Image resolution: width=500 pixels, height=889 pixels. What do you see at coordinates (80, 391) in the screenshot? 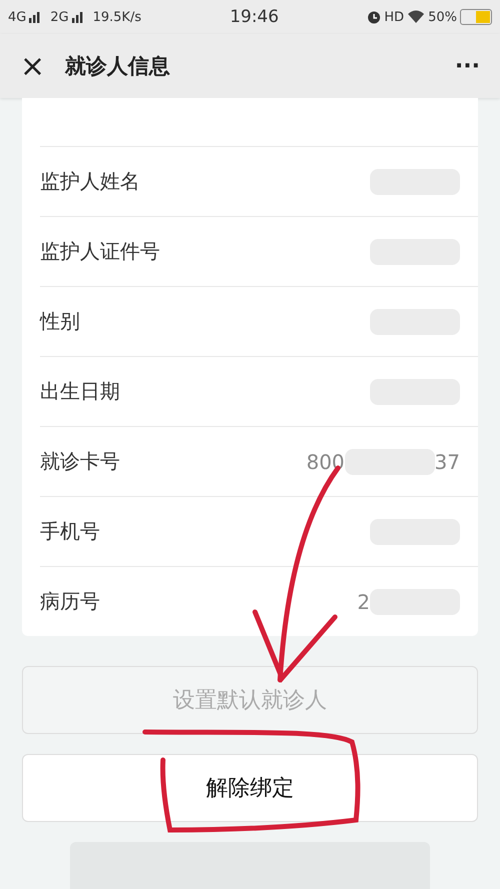
I see `field-label: 出生日期` at bounding box center [80, 391].